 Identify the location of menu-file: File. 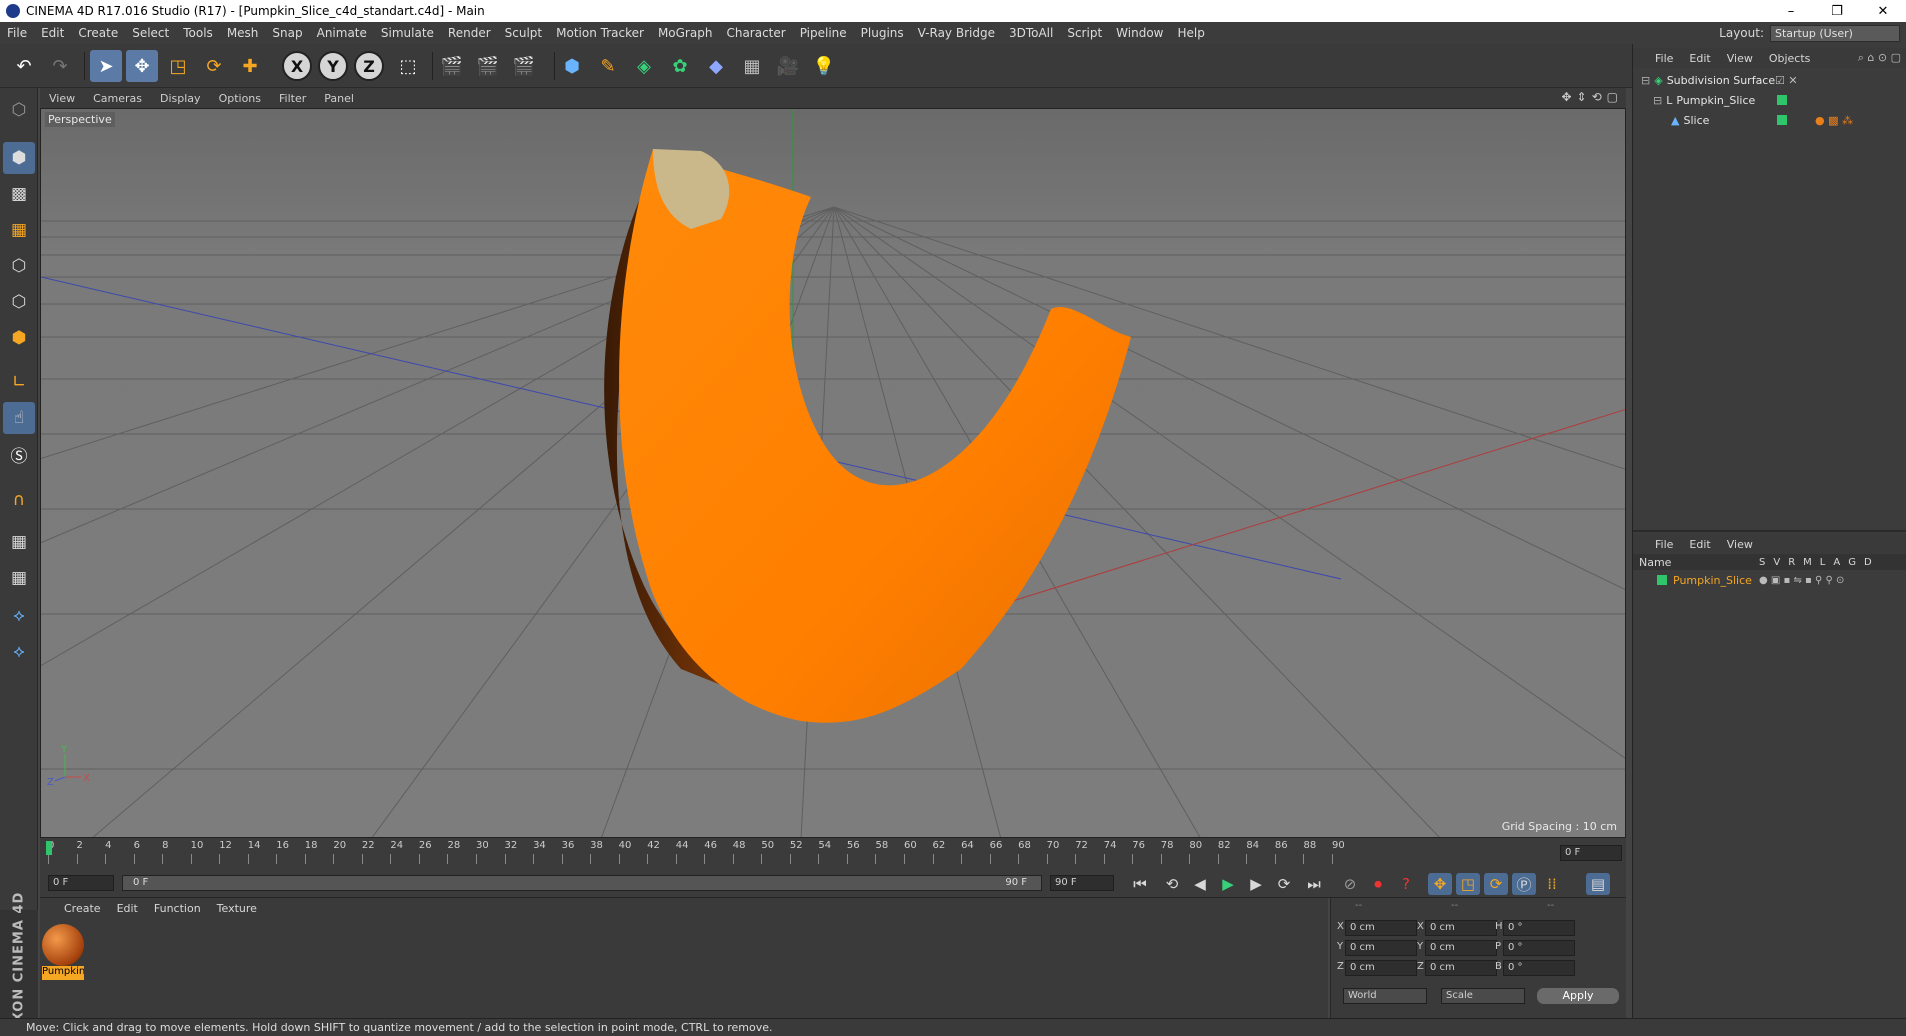
(17, 33).